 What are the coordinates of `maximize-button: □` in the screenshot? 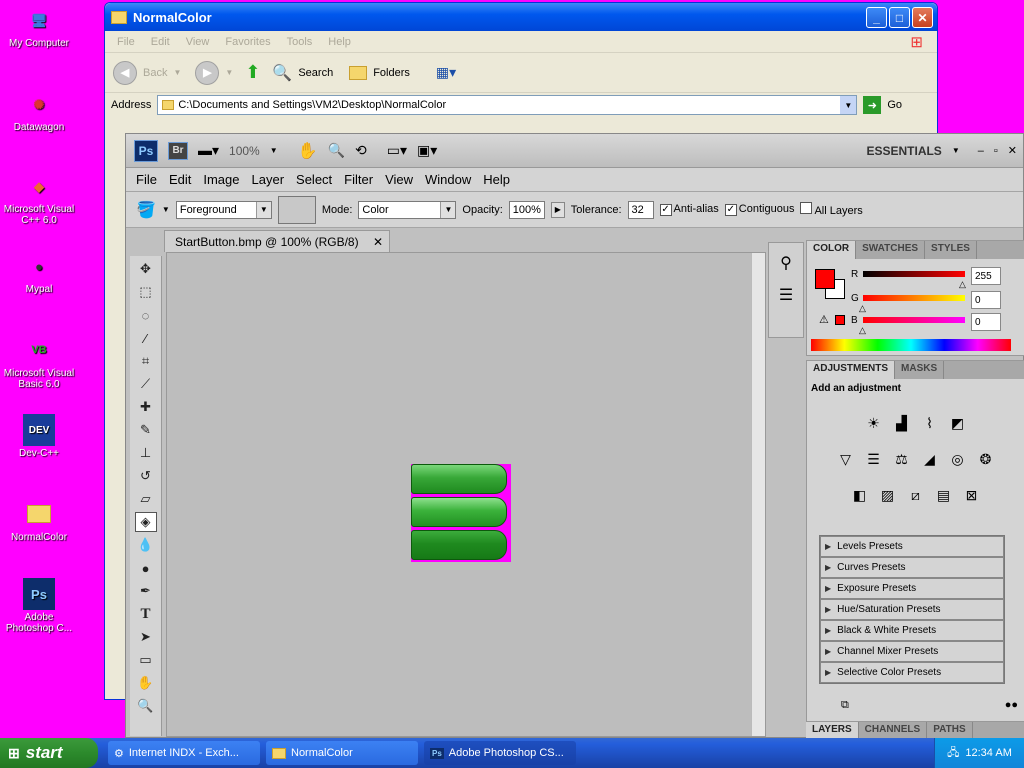 It's located at (899, 17).